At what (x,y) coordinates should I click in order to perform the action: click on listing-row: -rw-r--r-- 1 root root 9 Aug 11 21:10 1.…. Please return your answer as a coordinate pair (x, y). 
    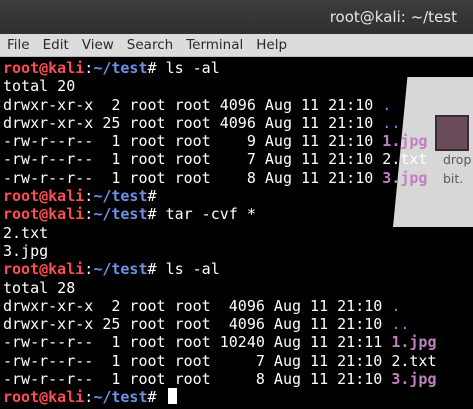
    Looking at the image, I should click on (219, 141).